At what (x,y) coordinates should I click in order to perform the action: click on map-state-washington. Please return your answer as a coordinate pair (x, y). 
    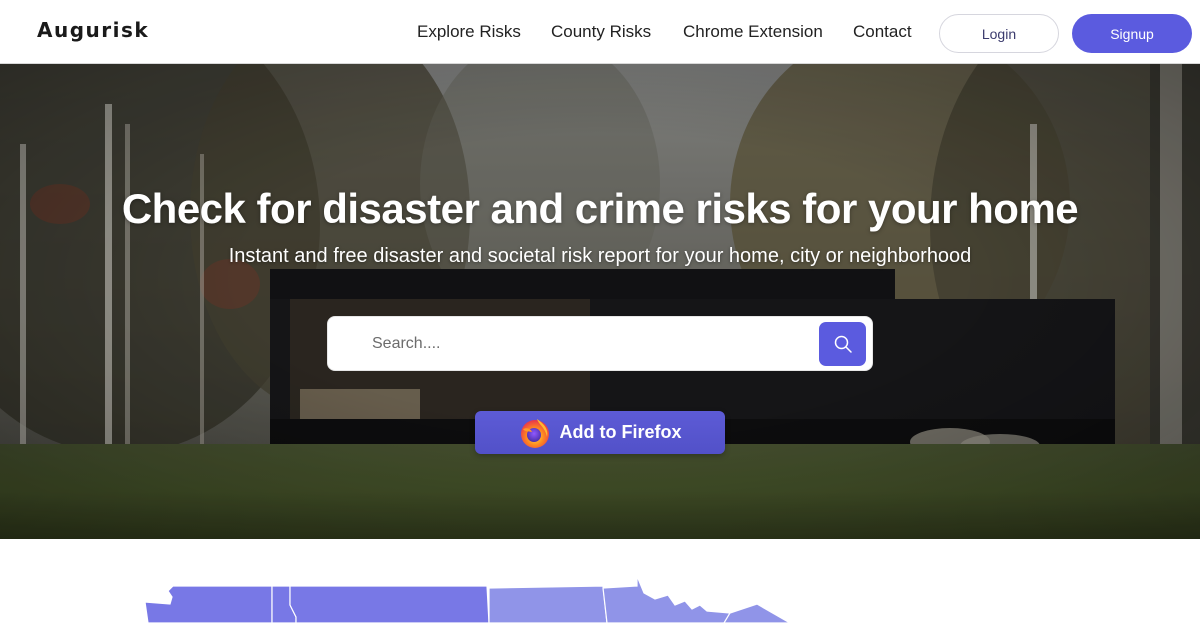
    Looking at the image, I should click on (208, 604).